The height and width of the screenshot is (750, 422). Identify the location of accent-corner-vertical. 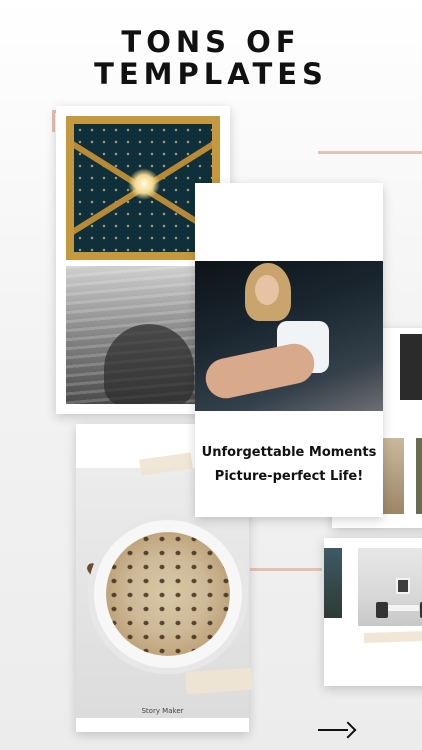
(53, 121).